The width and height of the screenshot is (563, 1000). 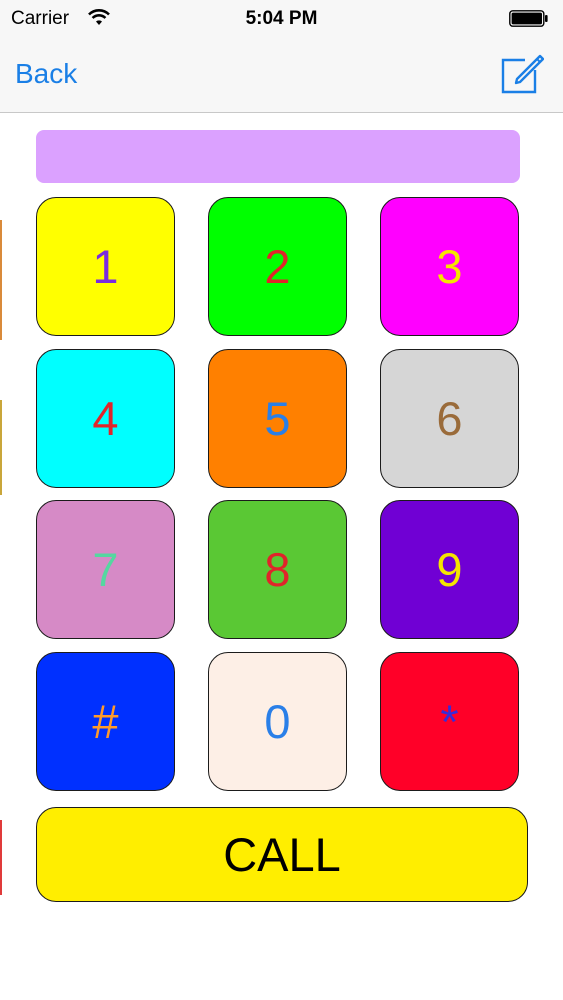 I want to click on key-9-label: 9, so click(x=449, y=569).